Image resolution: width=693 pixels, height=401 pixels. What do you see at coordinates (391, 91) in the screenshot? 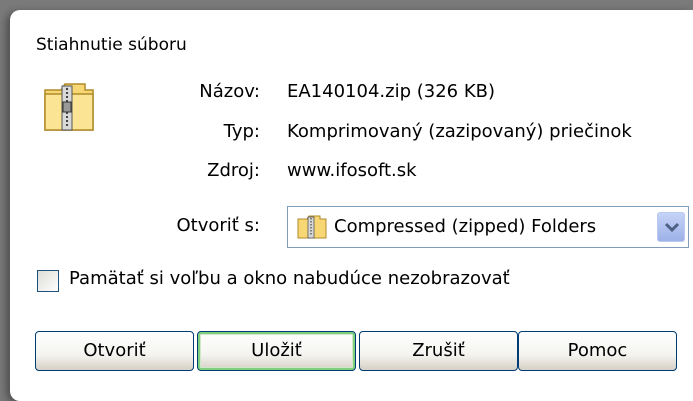
I see `name-value: EA140104.zip (326 KB)` at bounding box center [391, 91].